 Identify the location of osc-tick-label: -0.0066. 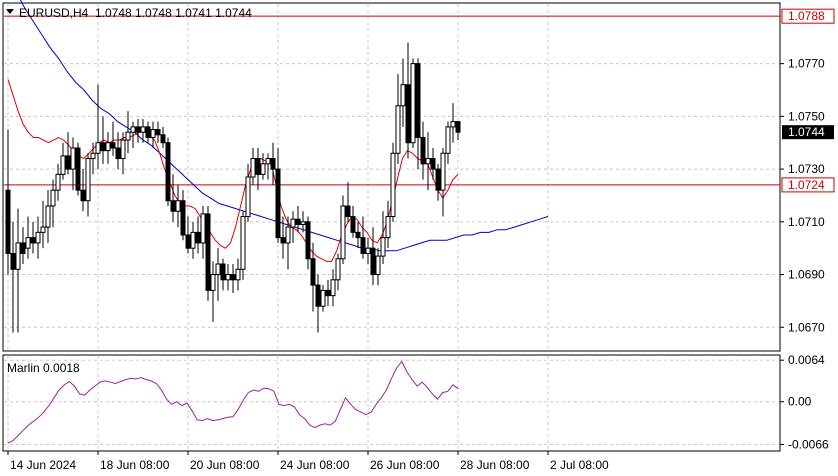
(808, 445).